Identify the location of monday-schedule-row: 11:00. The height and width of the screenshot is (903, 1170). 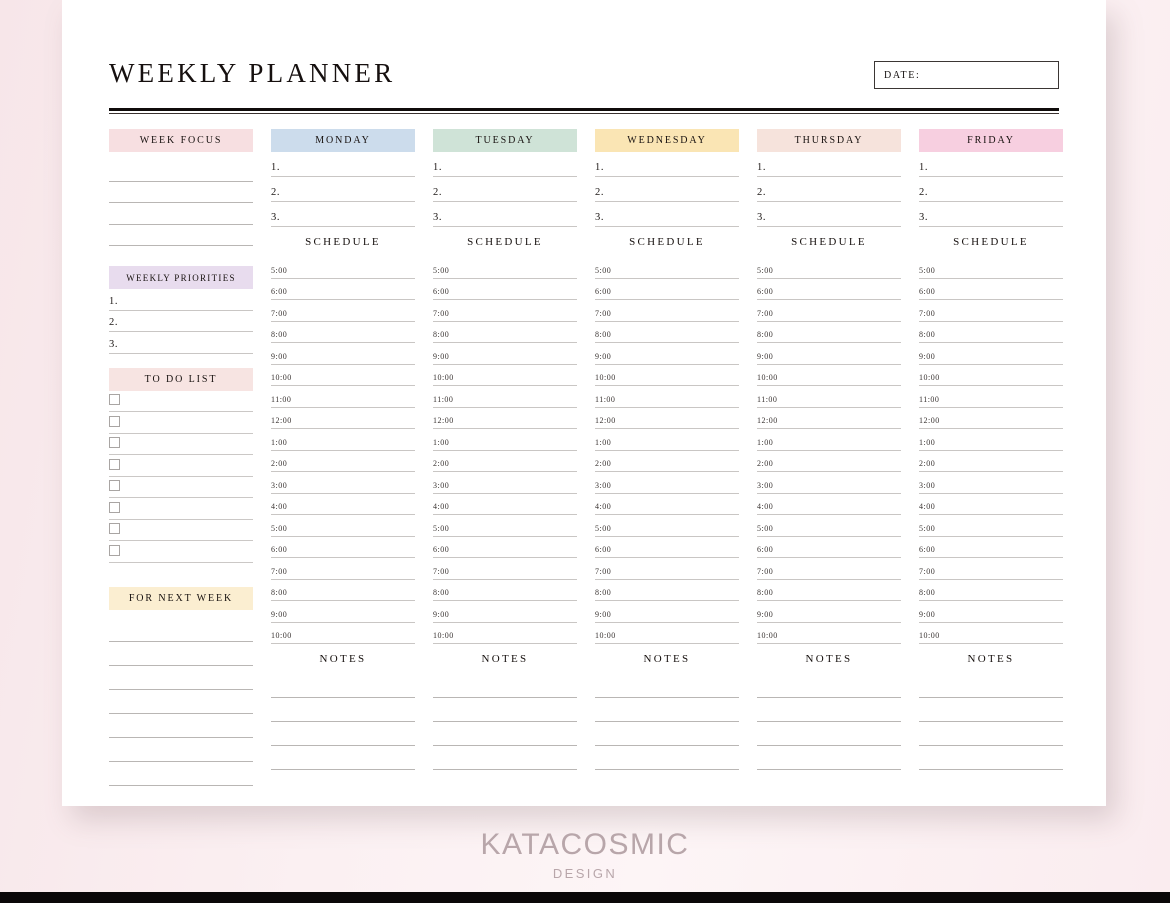
(343, 397).